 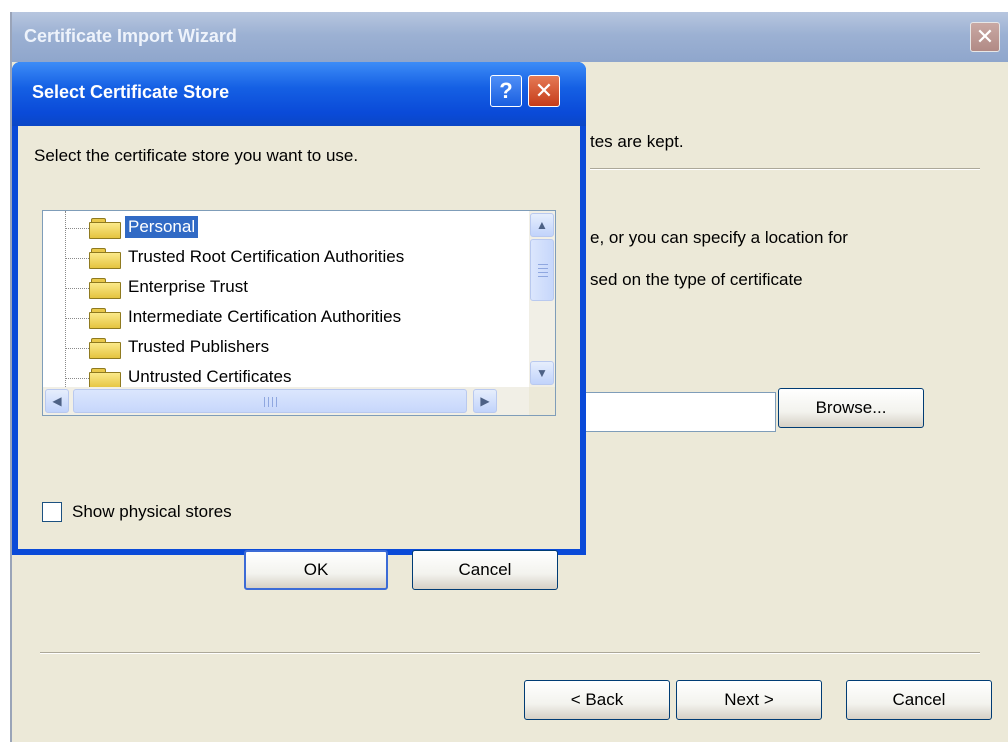 What do you see at coordinates (52, 512) in the screenshot?
I see `show-physical-stores-checkbox` at bounding box center [52, 512].